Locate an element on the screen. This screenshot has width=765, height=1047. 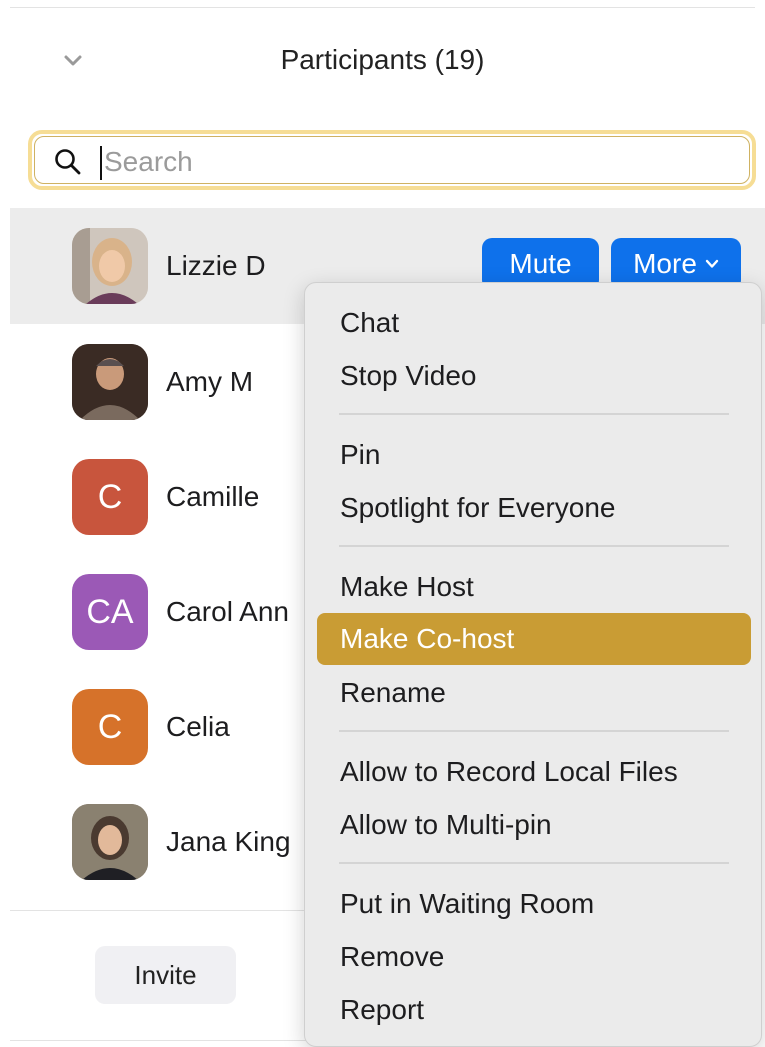
participant-name: Celia is located at coordinates (198, 726).